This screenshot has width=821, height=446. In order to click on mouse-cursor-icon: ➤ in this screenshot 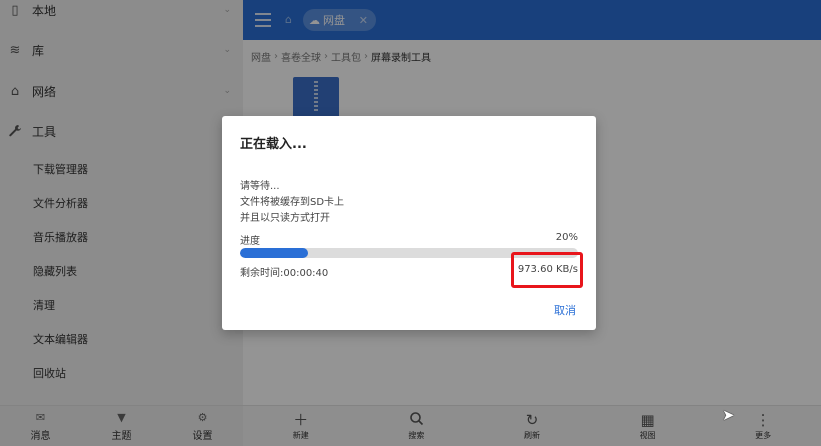, I will do `click(728, 415)`.